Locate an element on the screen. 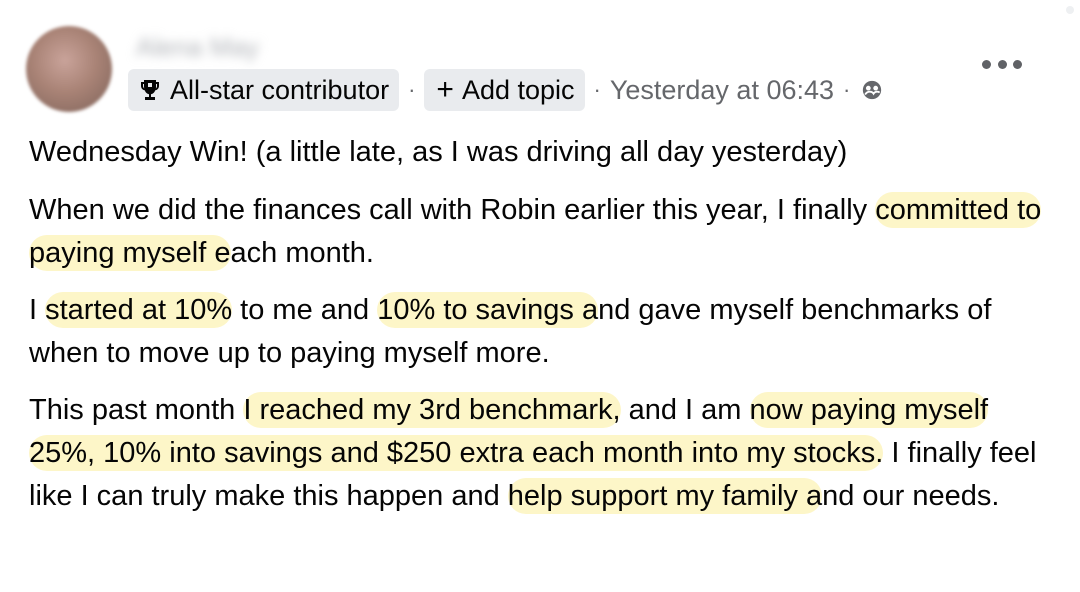 This screenshot has width=1080, height=592. add-topic-label: Add topic is located at coordinates (518, 89).